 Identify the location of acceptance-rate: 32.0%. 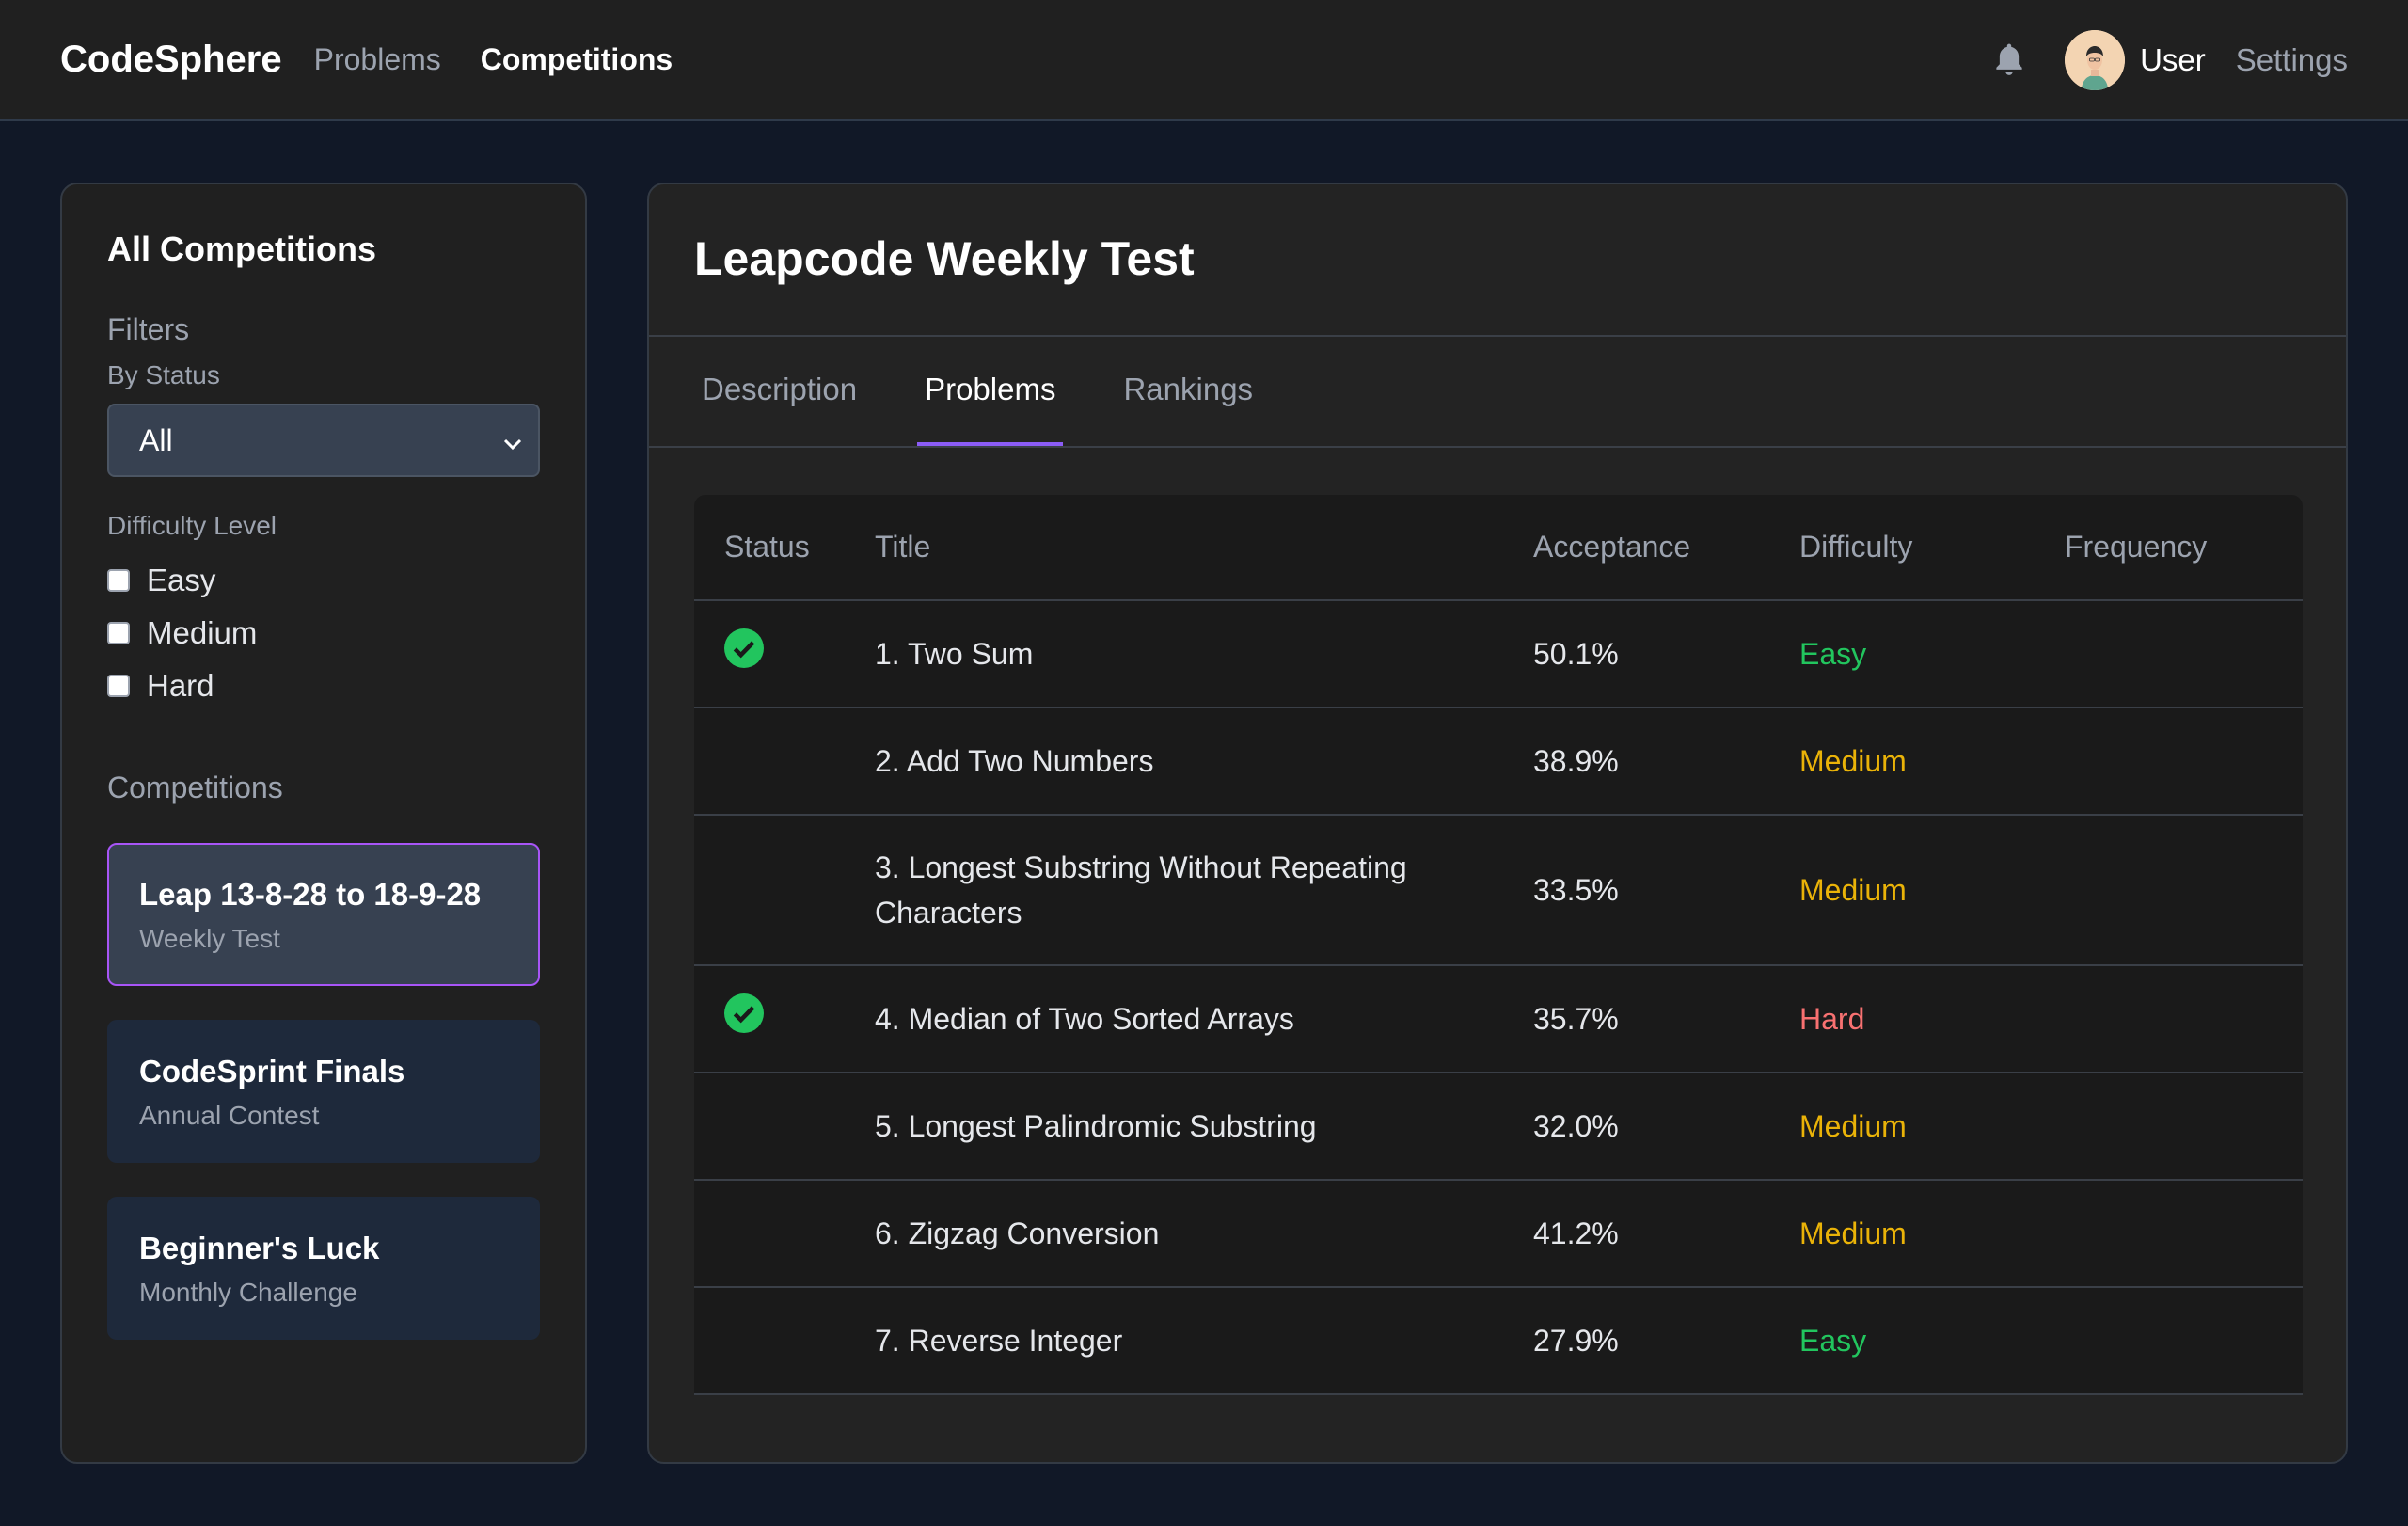
(1636, 1127).